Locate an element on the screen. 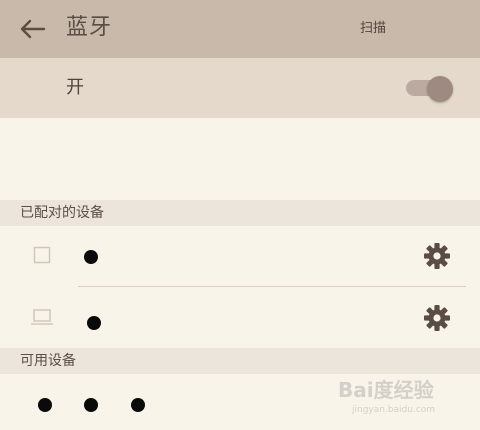 The height and width of the screenshot is (430, 480). bluetooth-switch is located at coordinates (432, 89).